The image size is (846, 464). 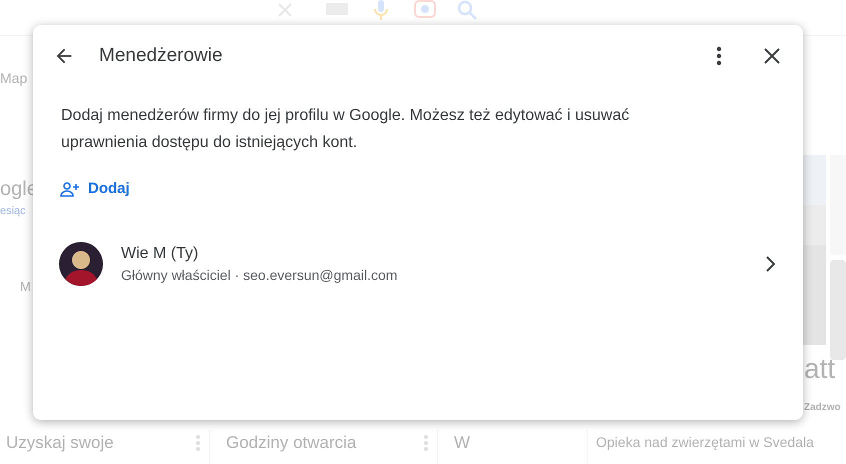 What do you see at coordinates (381, 10) in the screenshot?
I see `microphone-icon` at bounding box center [381, 10].